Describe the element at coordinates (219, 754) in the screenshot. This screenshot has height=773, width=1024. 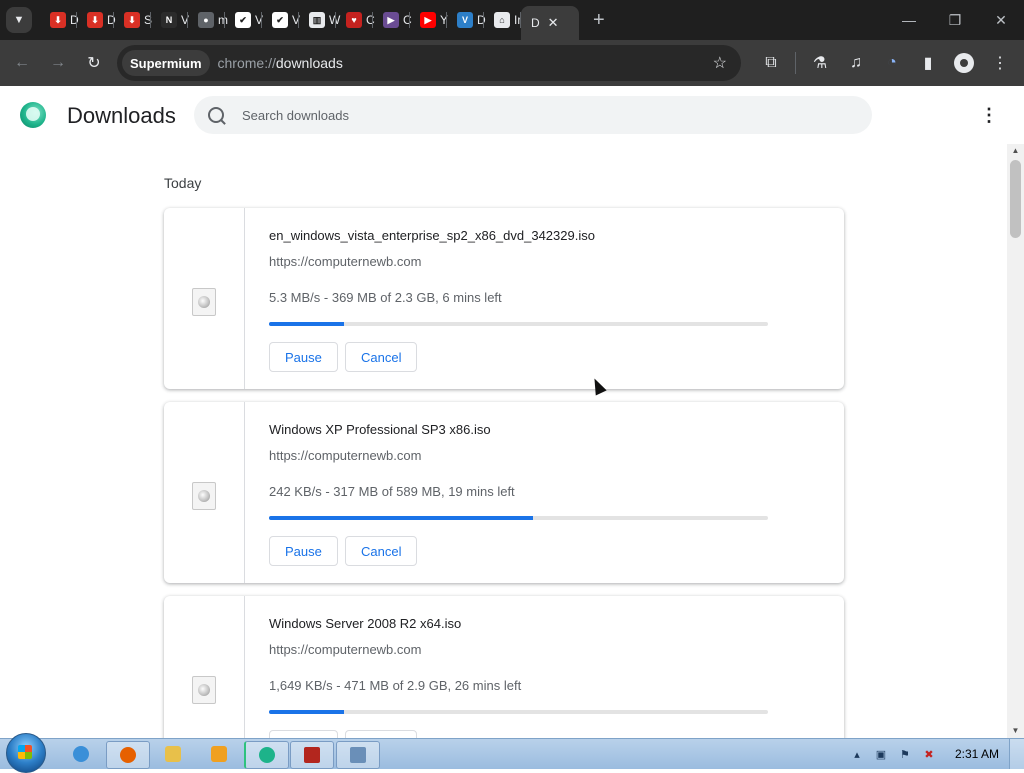
I see `taskbar-media-player-button` at that location.